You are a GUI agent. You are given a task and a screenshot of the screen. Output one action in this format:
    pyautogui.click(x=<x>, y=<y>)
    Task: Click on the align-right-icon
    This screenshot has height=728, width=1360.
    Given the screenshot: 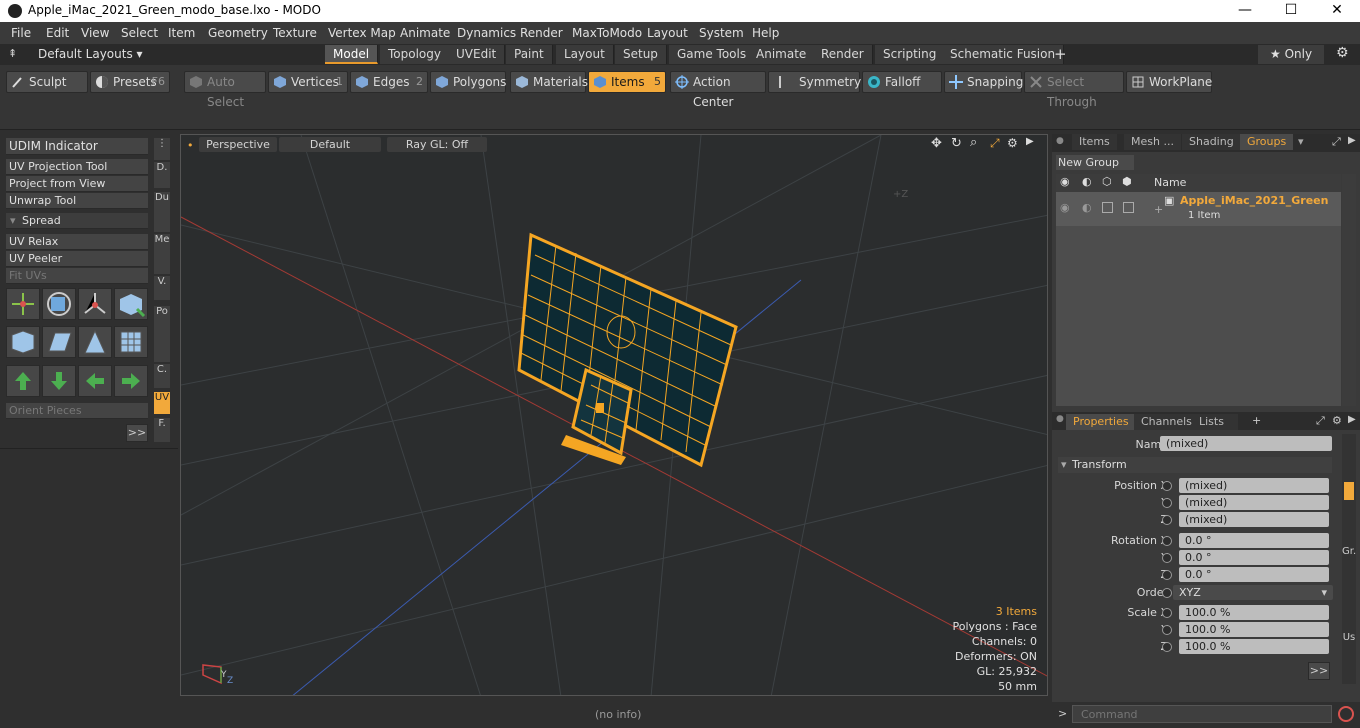 What is the action you would take?
    pyautogui.click(x=131, y=381)
    